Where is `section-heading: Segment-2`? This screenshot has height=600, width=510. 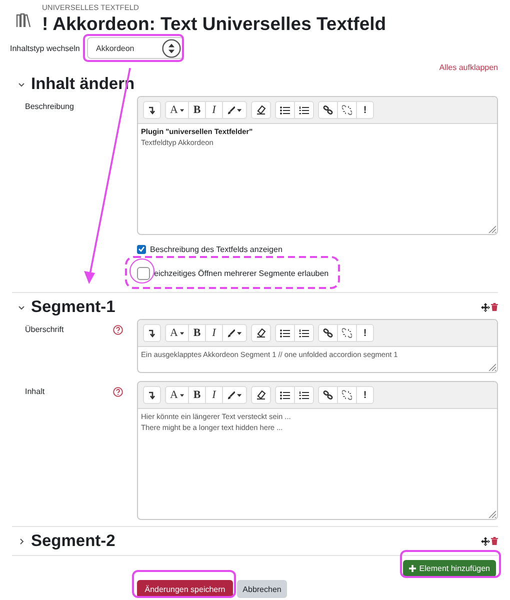 section-heading: Segment-2 is located at coordinates (73, 541).